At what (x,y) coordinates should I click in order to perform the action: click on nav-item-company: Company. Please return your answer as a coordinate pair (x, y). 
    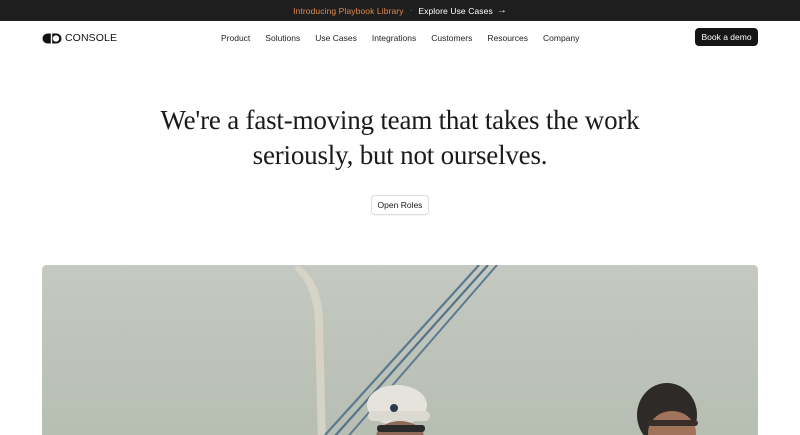
    Looking at the image, I should click on (561, 38).